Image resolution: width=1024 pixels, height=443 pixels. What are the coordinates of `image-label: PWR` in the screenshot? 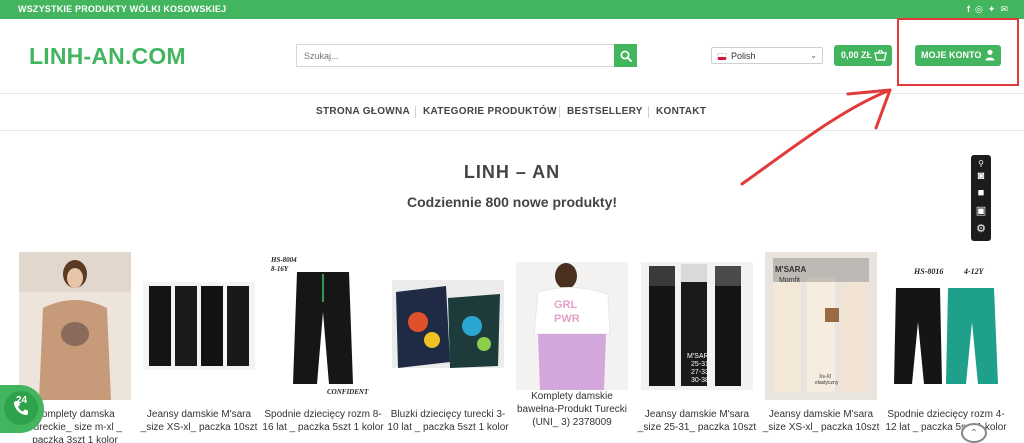 It's located at (567, 319).